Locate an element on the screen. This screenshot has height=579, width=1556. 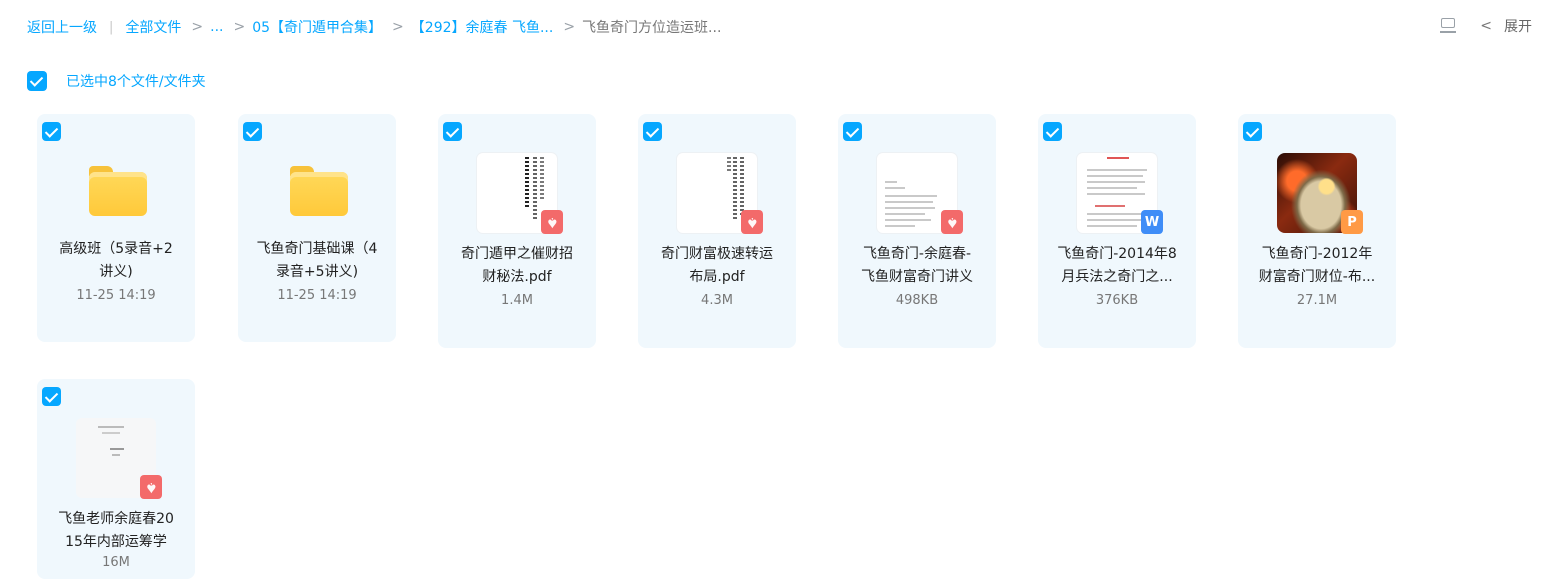
selection-count-label: 已选中8个文件/文件夹 is located at coordinates (136, 82).